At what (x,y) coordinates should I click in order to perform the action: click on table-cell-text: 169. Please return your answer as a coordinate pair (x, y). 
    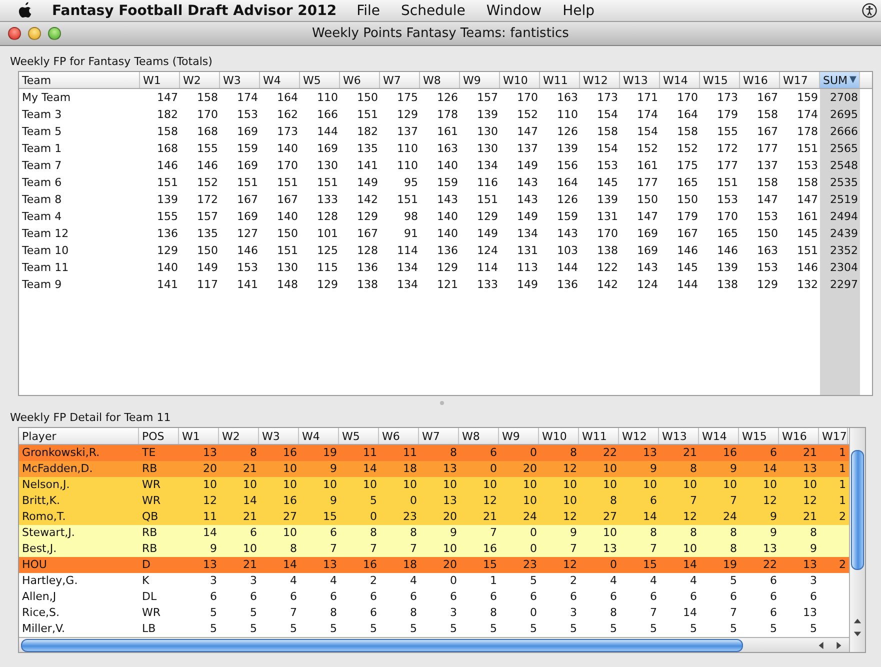
    Looking at the image, I should click on (647, 251).